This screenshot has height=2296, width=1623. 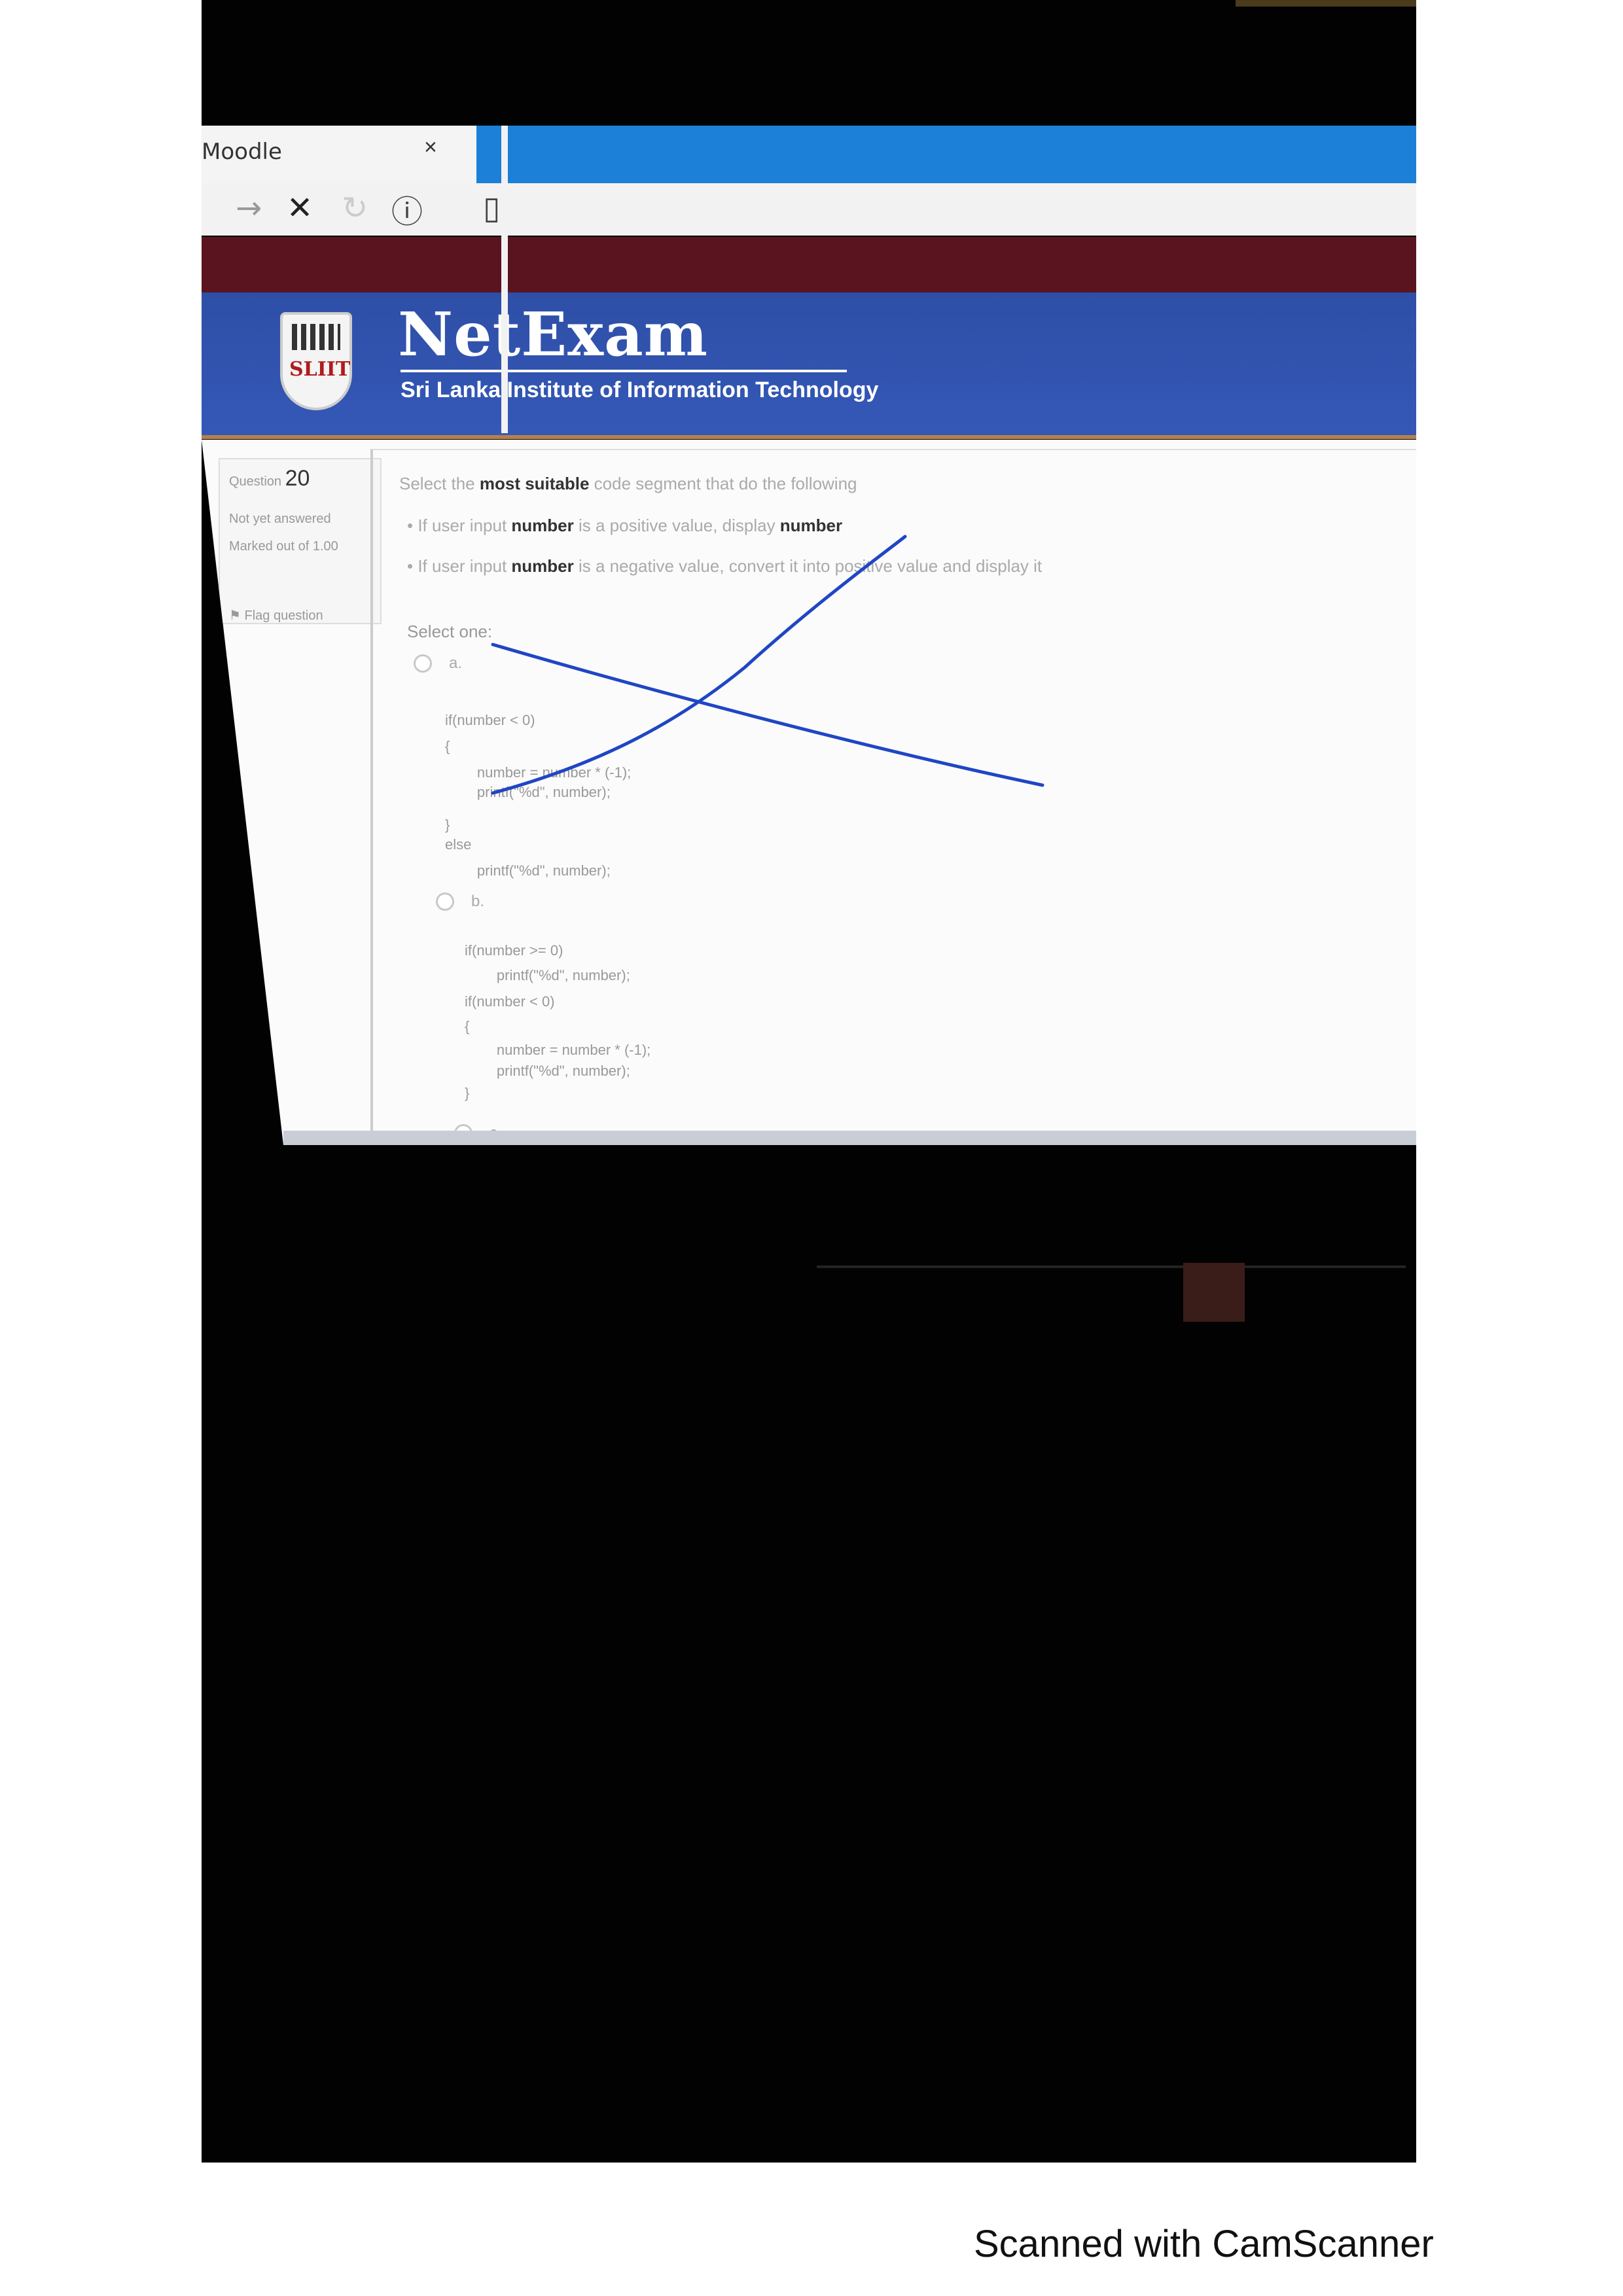 What do you see at coordinates (1111, 1267) in the screenshot?
I see `desk-edge` at bounding box center [1111, 1267].